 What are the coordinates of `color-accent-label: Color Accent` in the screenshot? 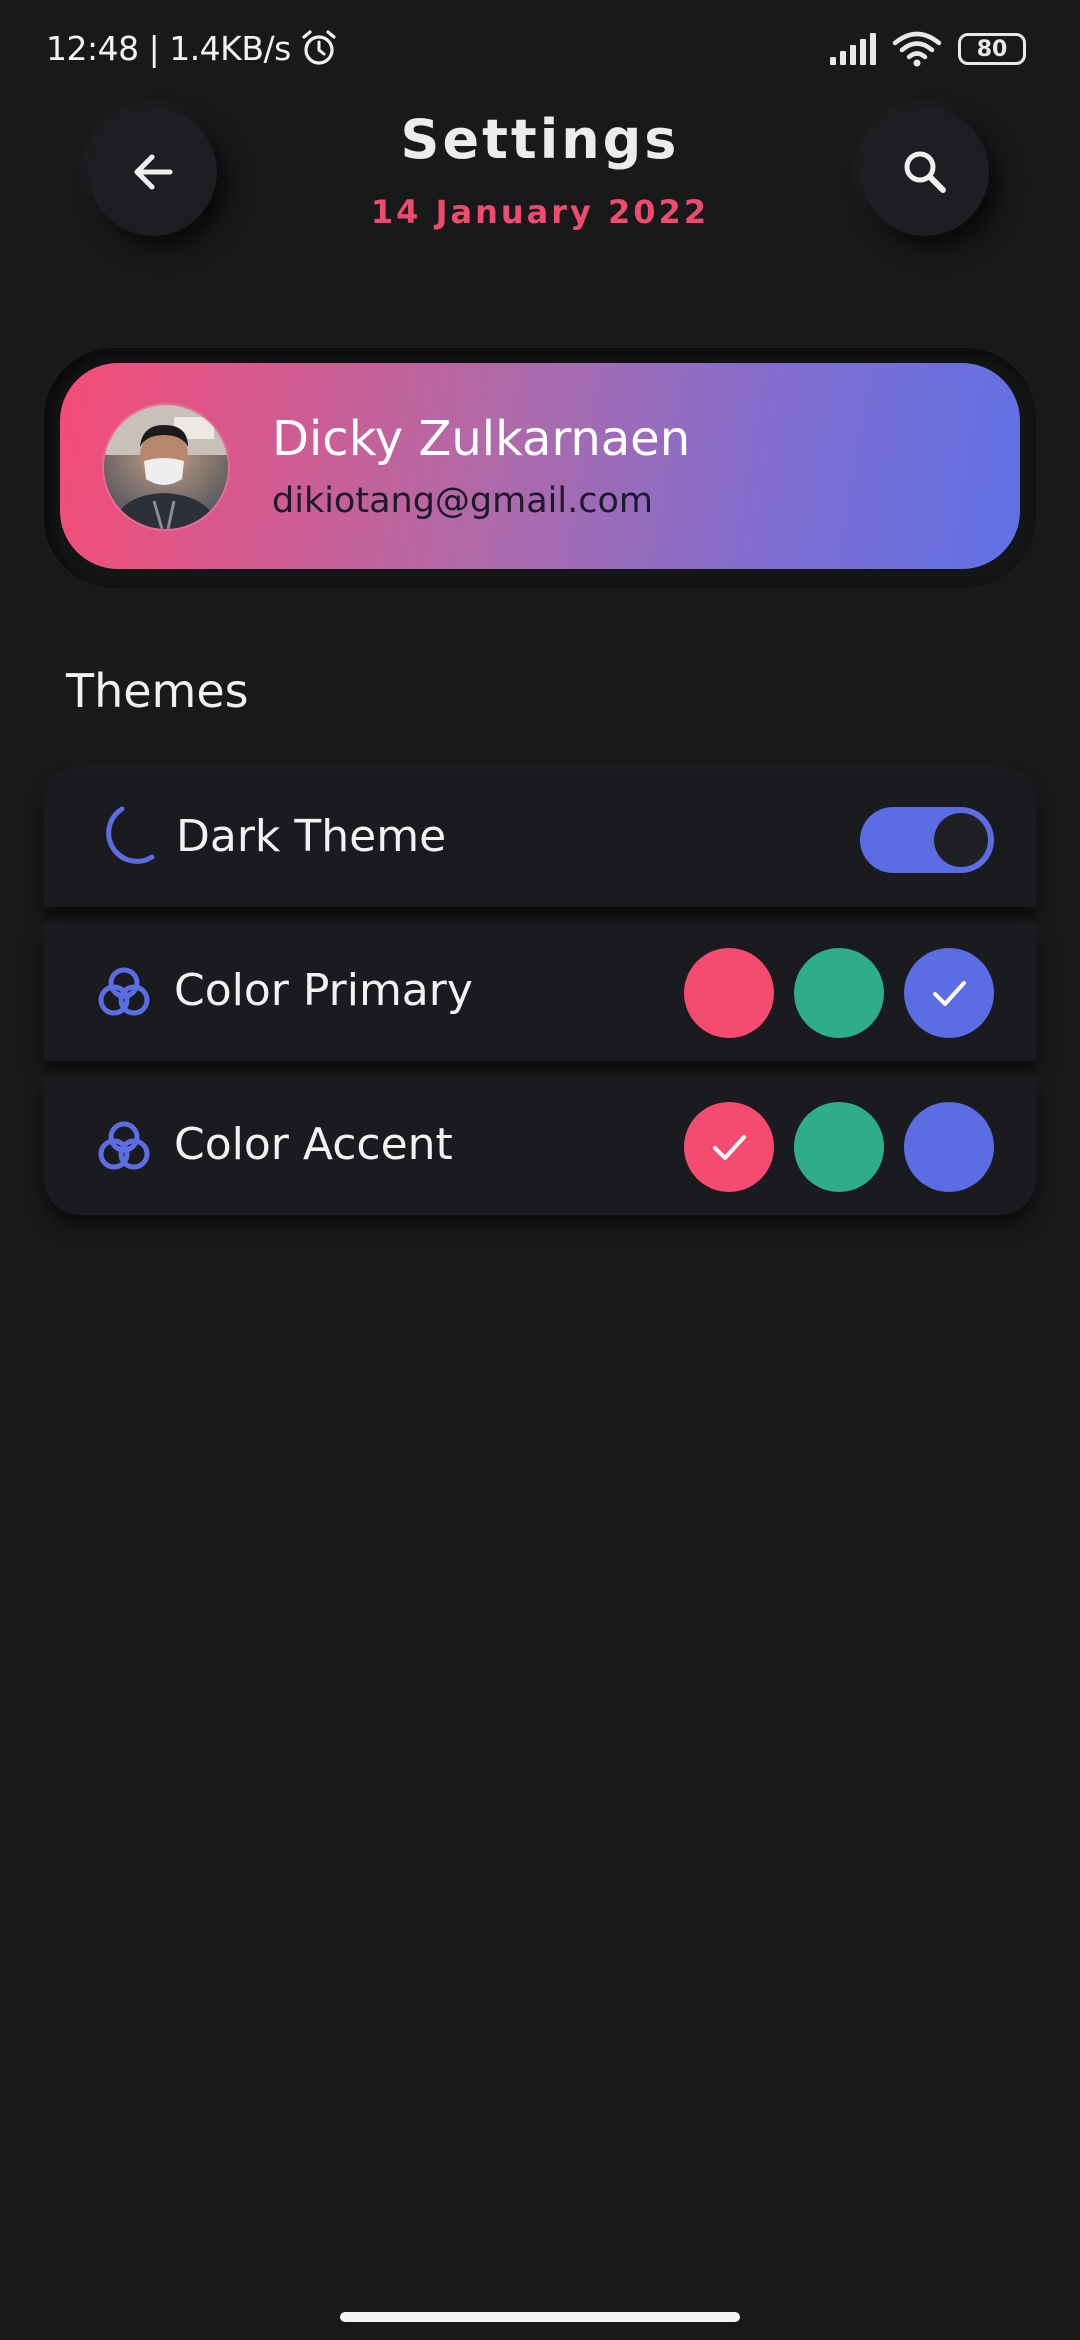 It's located at (313, 1144).